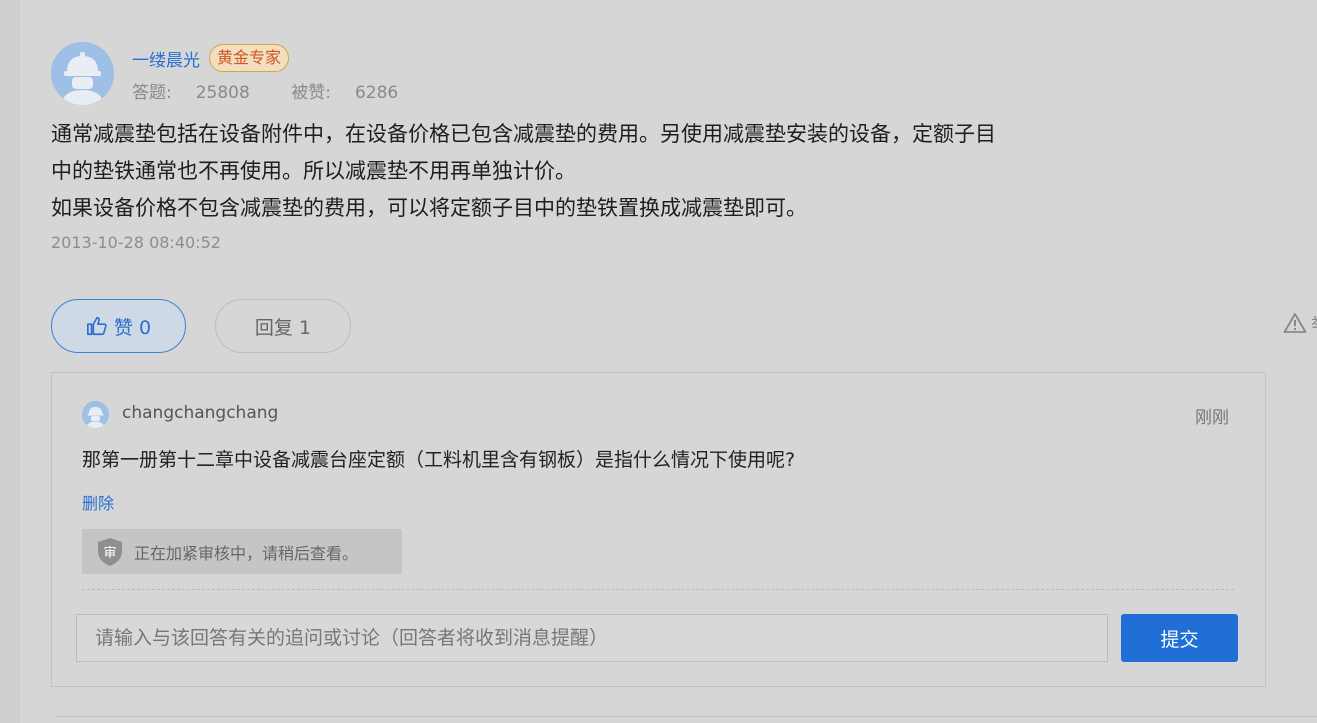  What do you see at coordinates (96, 326) in the screenshot?
I see `thumbs-up-icon` at bounding box center [96, 326].